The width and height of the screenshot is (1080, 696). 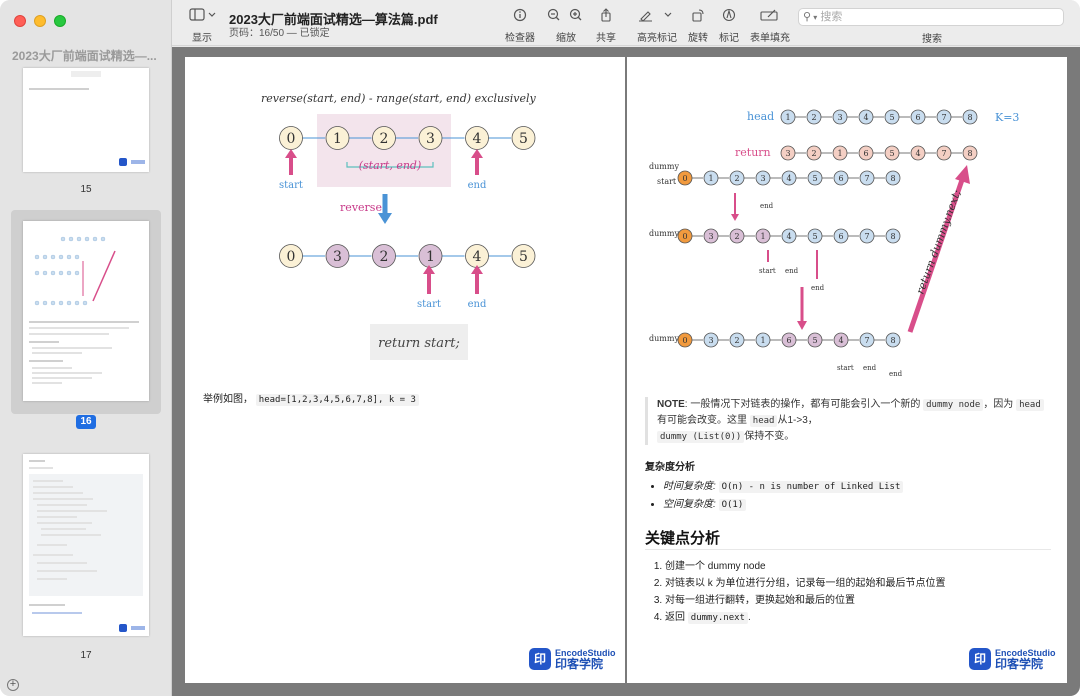 What do you see at coordinates (848, 549) in the screenshot?
I see `divider` at bounding box center [848, 549].